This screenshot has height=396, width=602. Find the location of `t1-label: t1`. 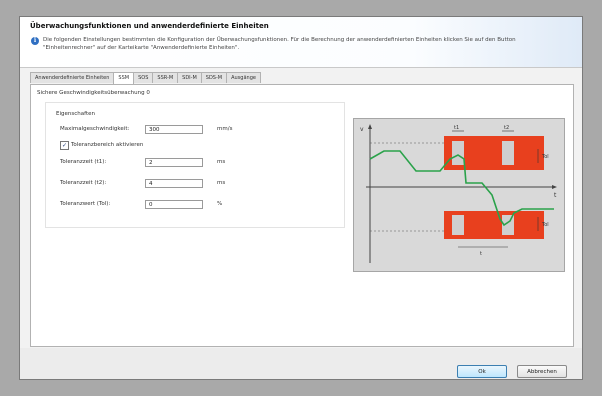

t1-label: t1 is located at coordinates (456, 128).